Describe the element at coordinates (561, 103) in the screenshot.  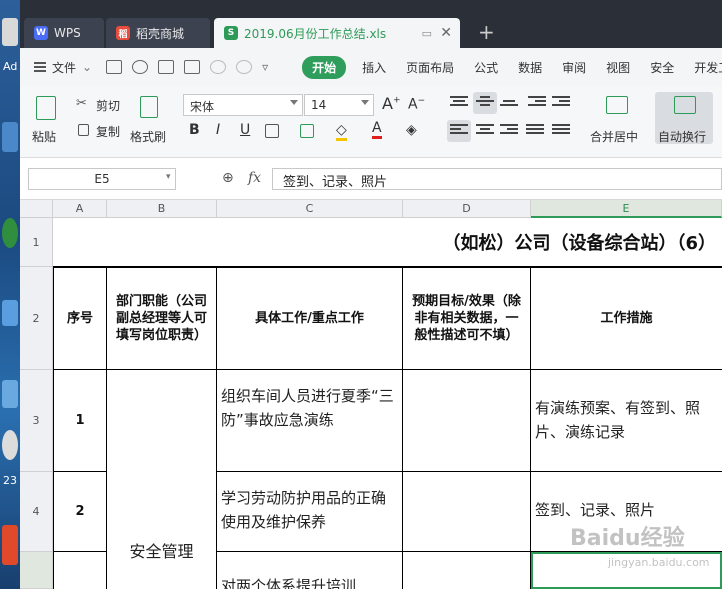
I see `increase-indent-icon` at that location.